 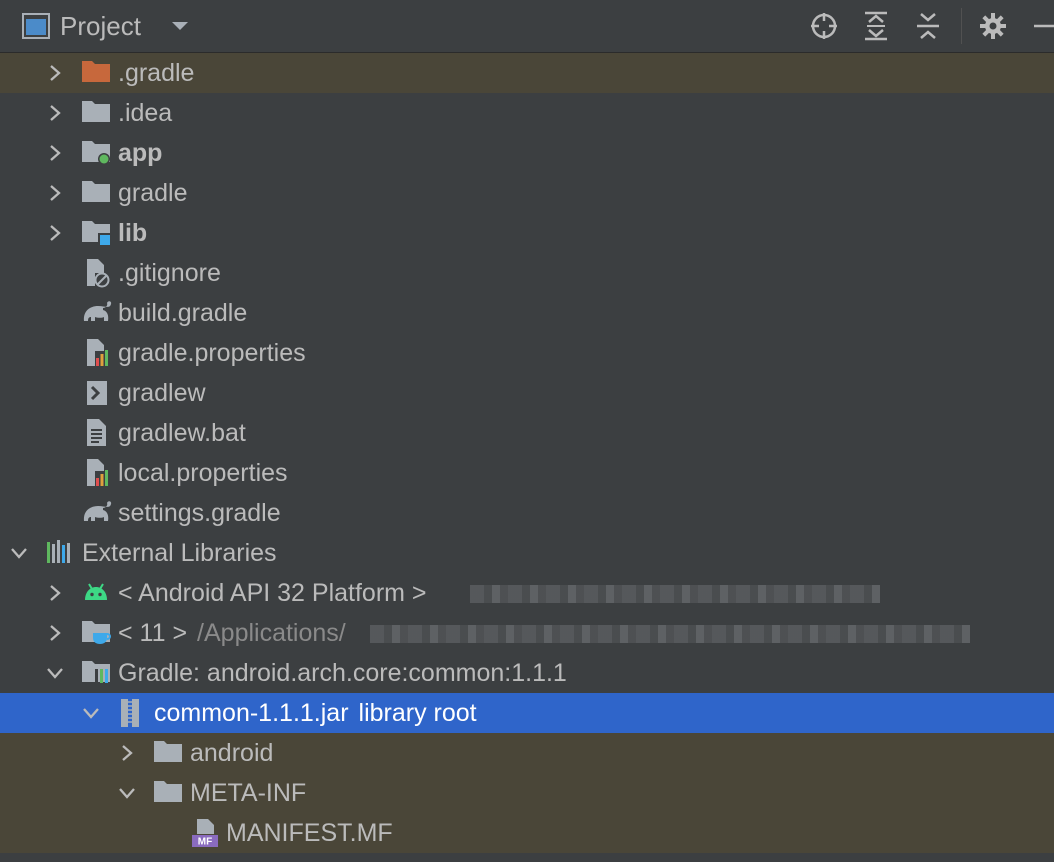 I want to click on tree-item-label: < Android API 32 Platform >, so click(x=272, y=593).